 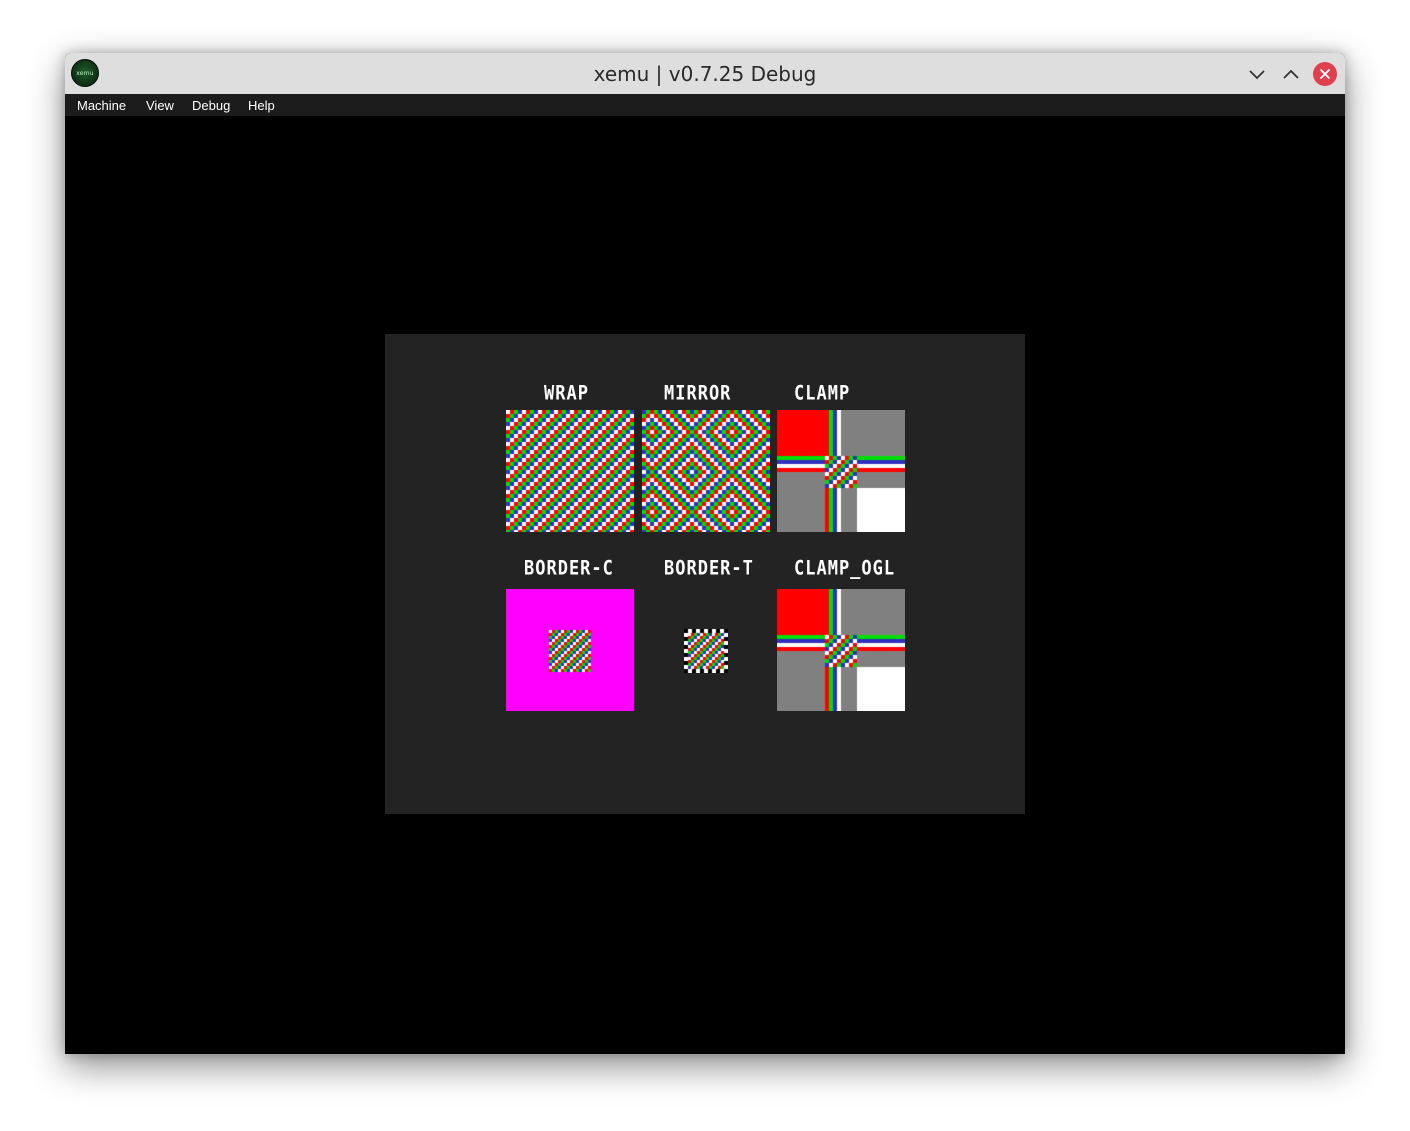 What do you see at coordinates (570, 471) in the screenshot?
I see `wrap-texture` at bounding box center [570, 471].